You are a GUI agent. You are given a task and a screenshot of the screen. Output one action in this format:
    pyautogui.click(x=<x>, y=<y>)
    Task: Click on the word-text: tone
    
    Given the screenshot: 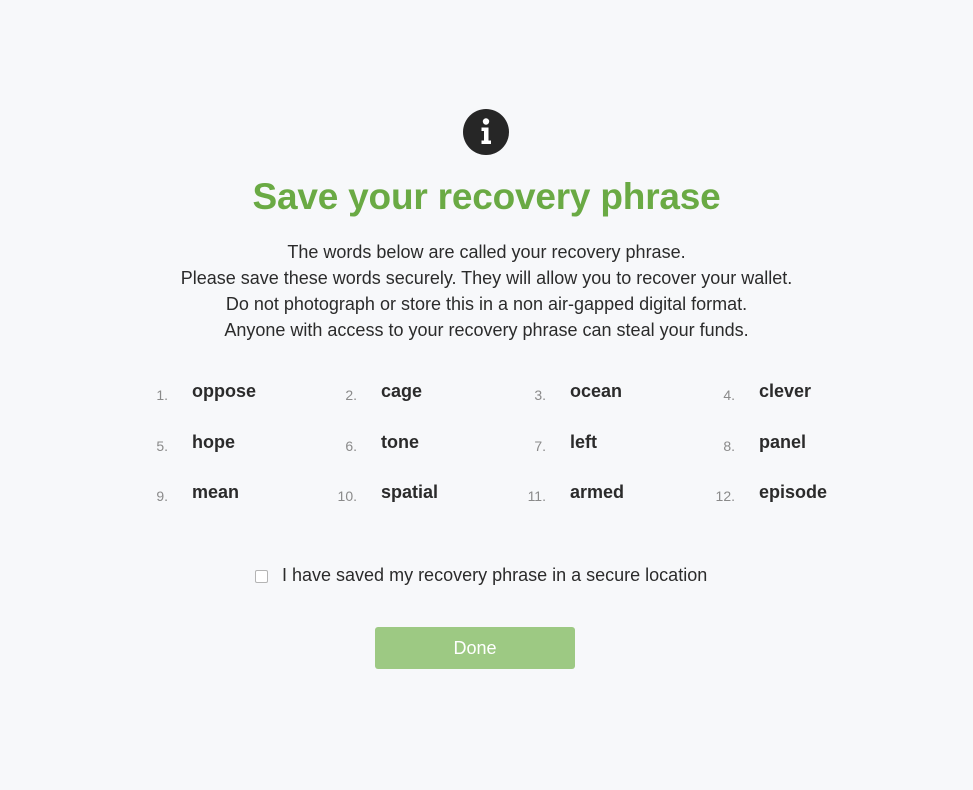 What is the action you would take?
    pyautogui.click(x=400, y=442)
    